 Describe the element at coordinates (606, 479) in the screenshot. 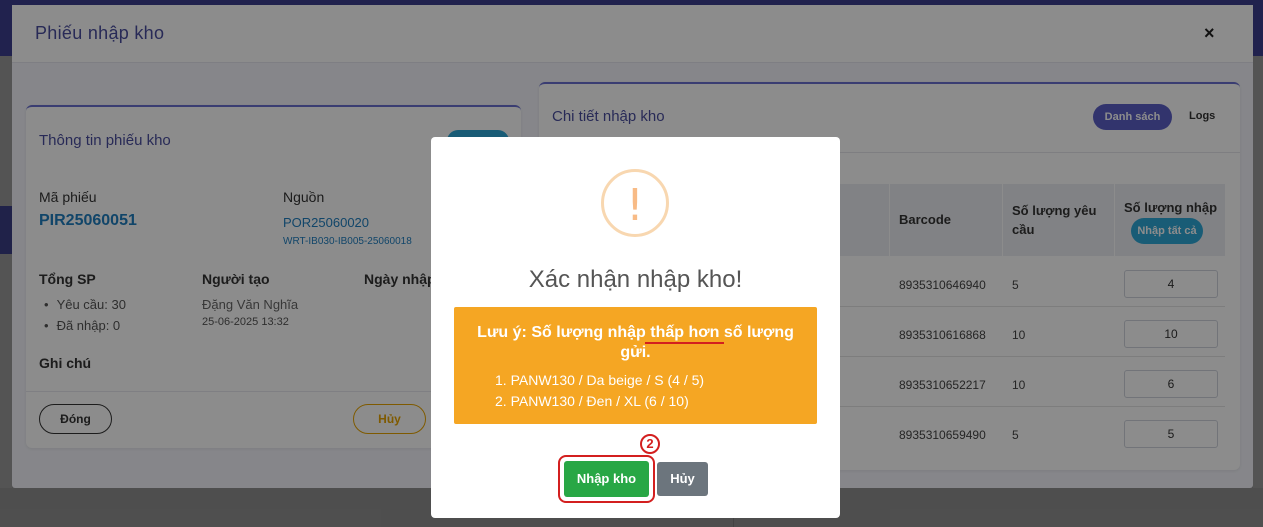

I see `confirm-receive-button: Nhập kho` at that location.